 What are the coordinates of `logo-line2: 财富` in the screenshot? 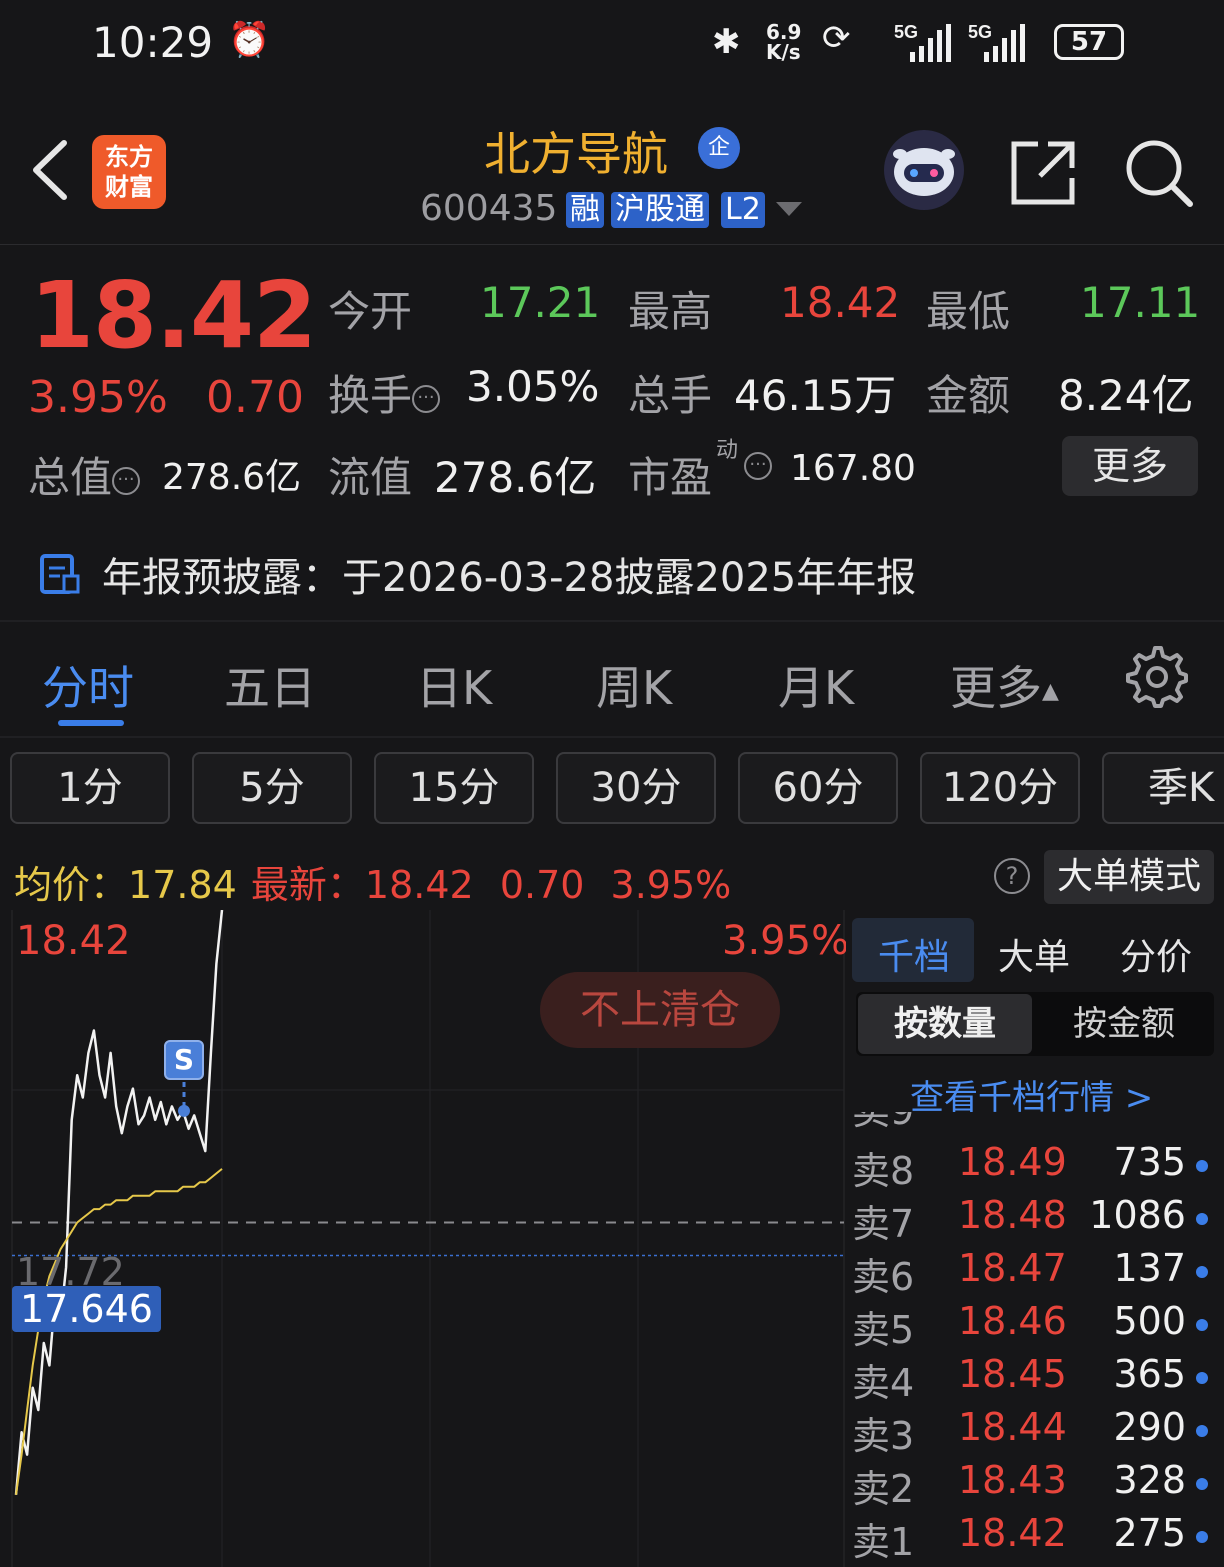 It's located at (129, 187).